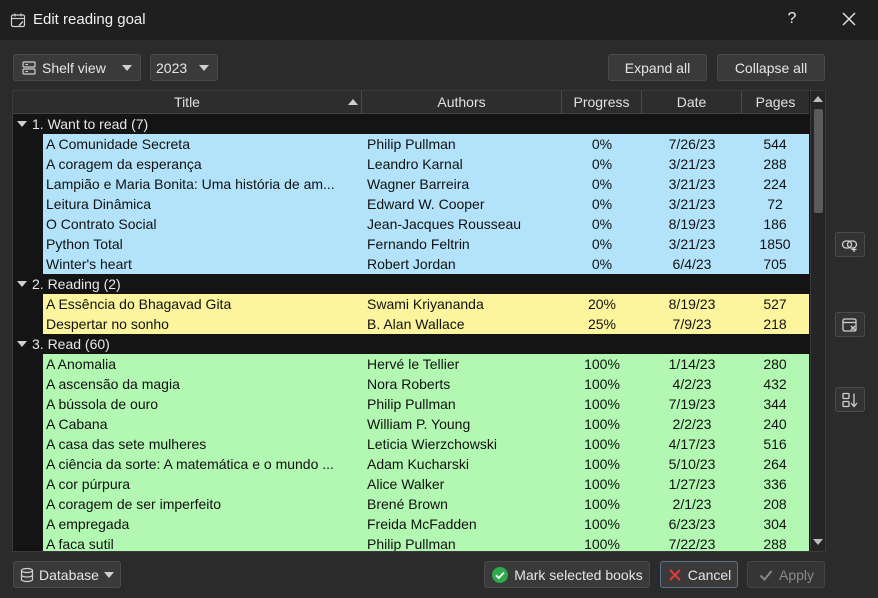  I want to click on collapse-all-button: Collapse all, so click(771, 67).